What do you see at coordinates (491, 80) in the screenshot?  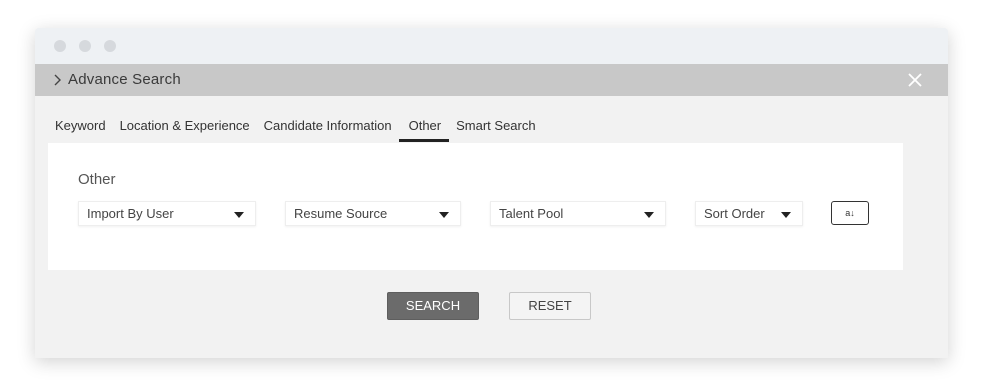 I see `header-bar: Advance Search` at bounding box center [491, 80].